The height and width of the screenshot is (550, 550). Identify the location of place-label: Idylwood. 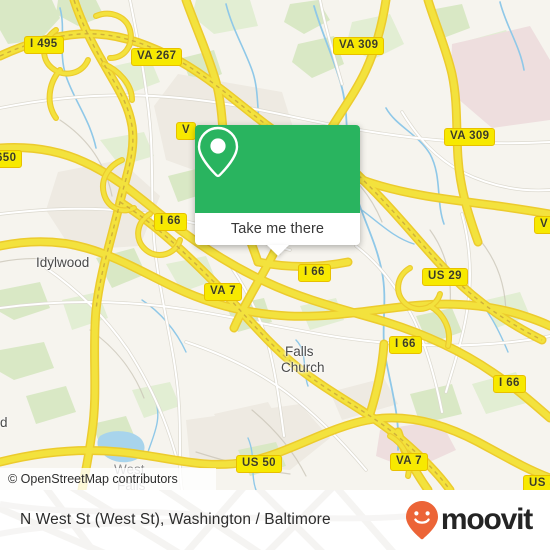
(63, 262).